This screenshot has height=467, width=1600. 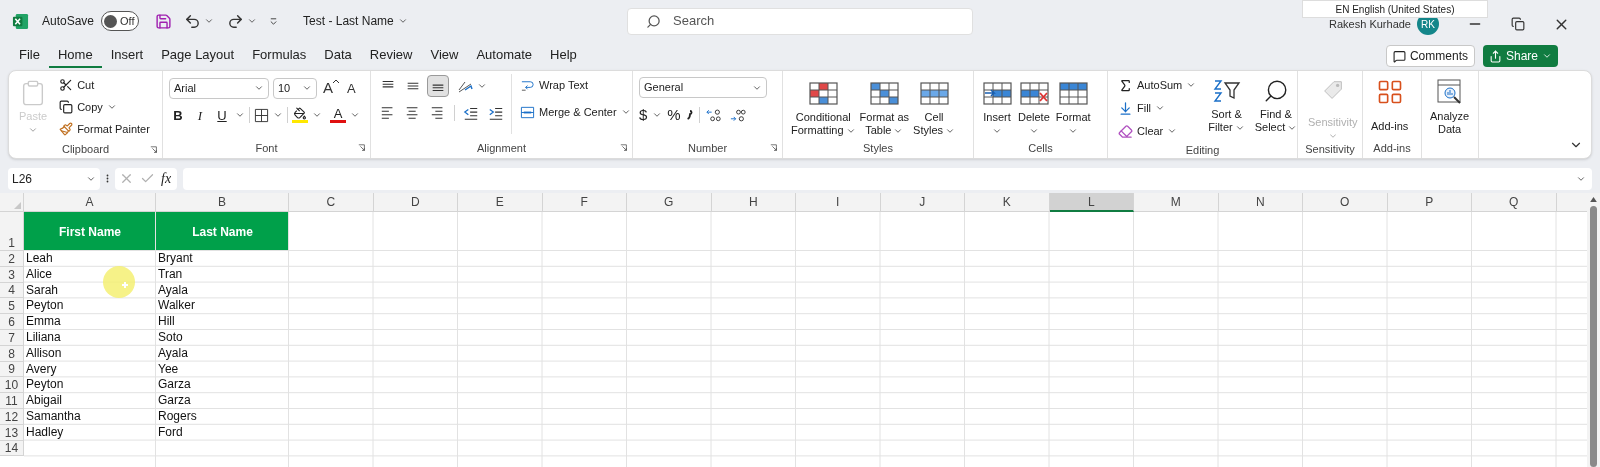 I want to click on table-cell-text: Emma, so click(x=43, y=322).